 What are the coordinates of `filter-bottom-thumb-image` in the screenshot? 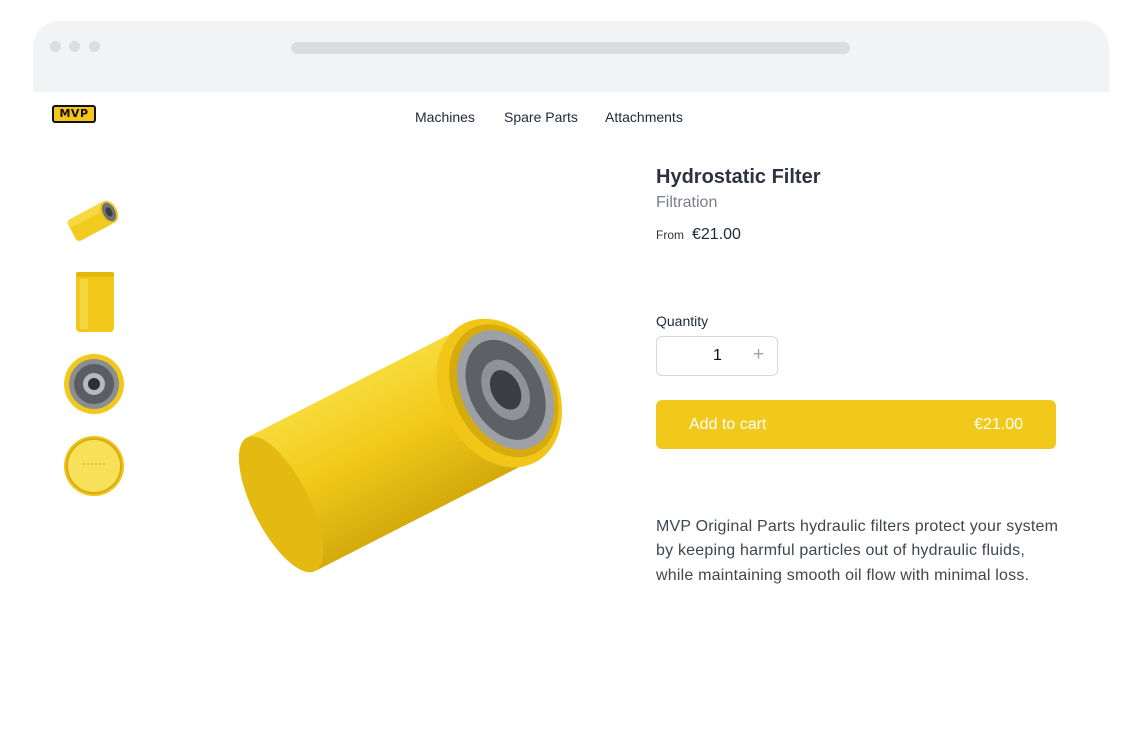 It's located at (94, 466).